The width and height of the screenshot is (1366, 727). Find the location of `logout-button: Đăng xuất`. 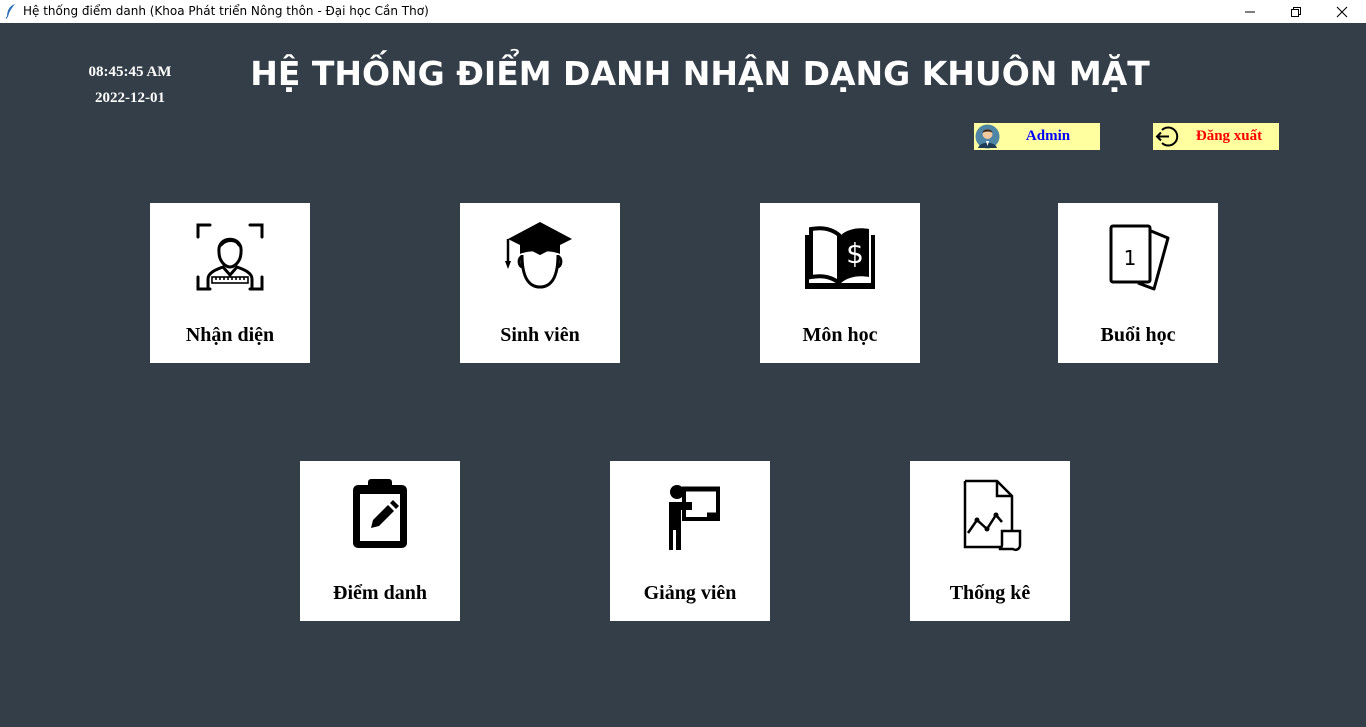

logout-button: Đăng xuất is located at coordinates (1216, 136).